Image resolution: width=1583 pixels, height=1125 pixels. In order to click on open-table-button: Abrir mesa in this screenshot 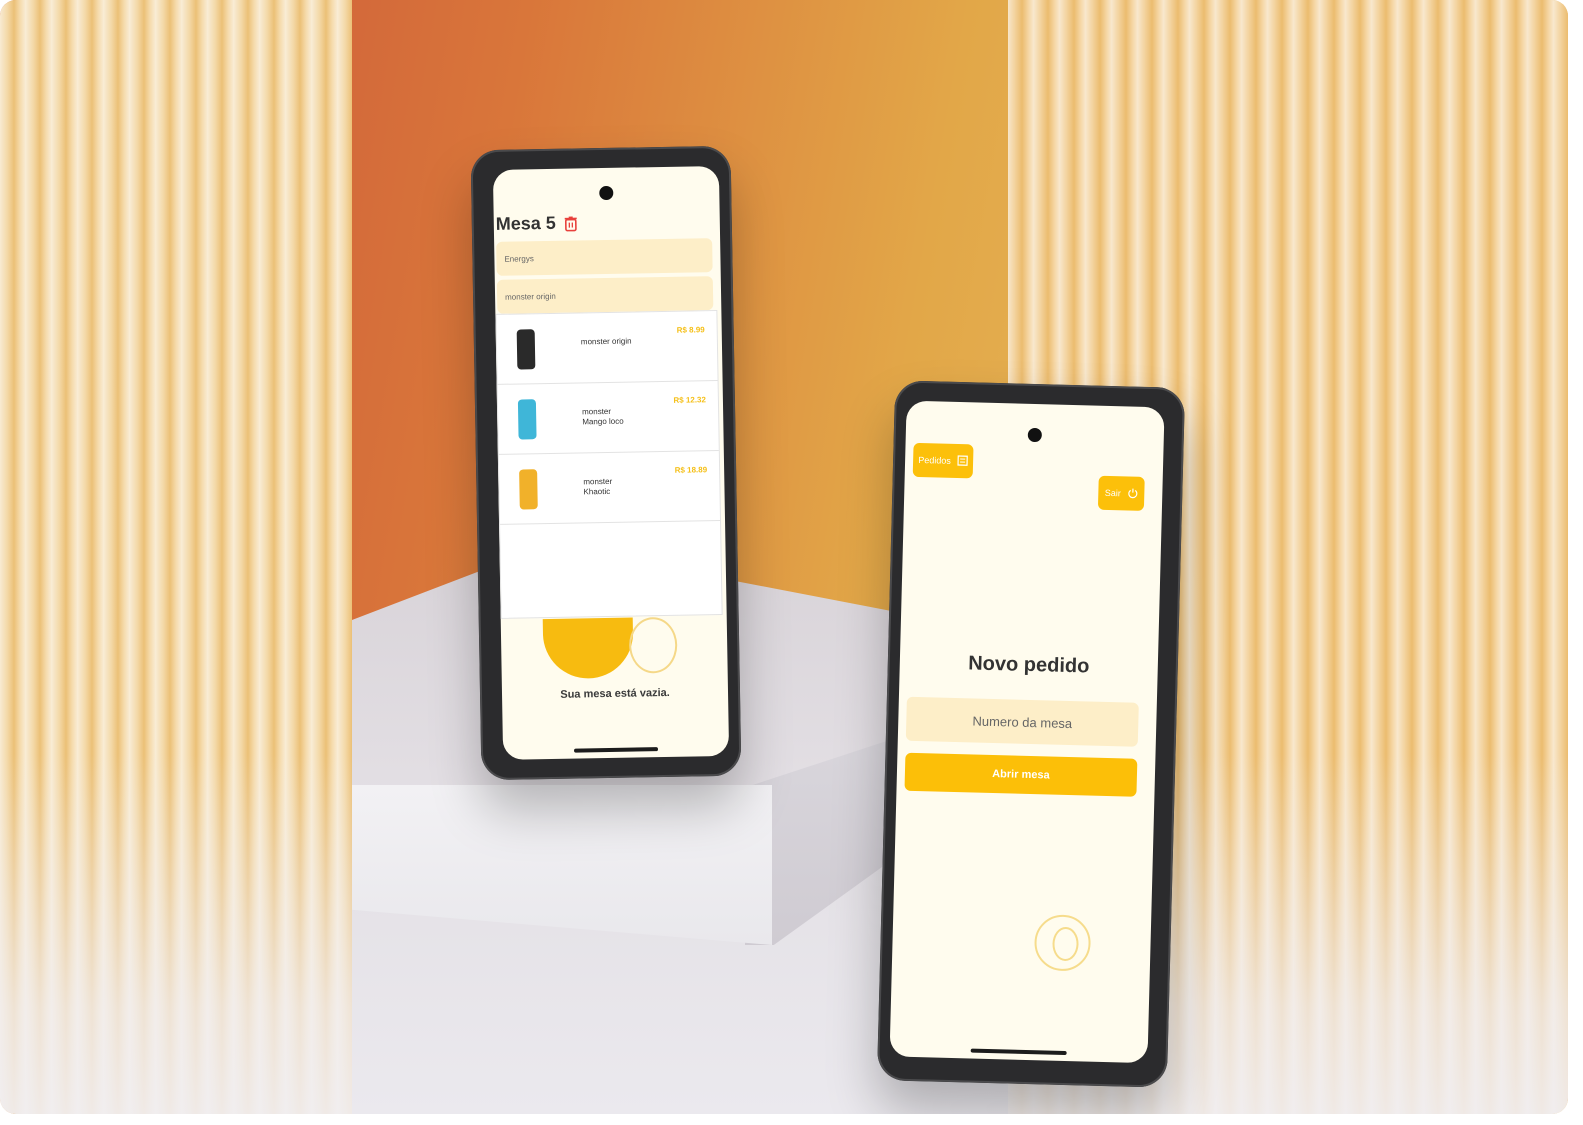, I will do `click(1021, 774)`.